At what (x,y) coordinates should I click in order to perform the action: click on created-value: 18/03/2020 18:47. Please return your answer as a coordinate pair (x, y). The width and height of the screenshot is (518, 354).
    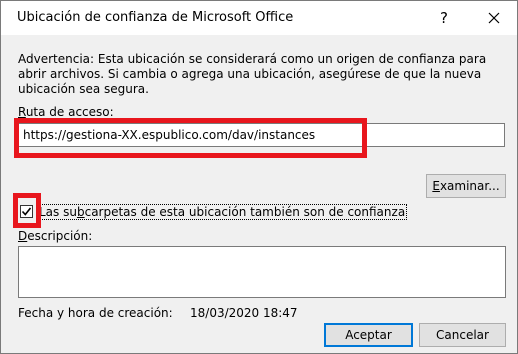
    Looking at the image, I should click on (244, 313).